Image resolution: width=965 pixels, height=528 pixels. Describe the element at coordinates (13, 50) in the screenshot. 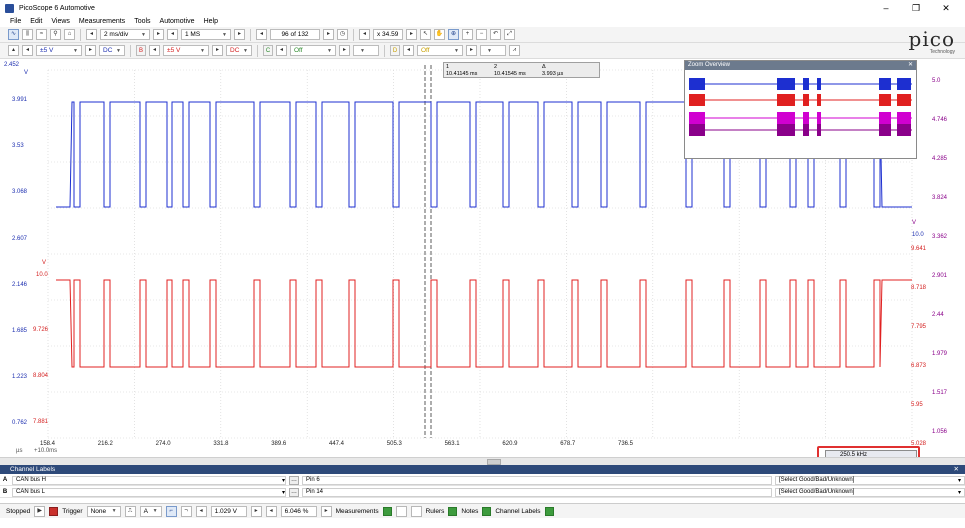

I see `channel-settings-icon: ▴` at that location.